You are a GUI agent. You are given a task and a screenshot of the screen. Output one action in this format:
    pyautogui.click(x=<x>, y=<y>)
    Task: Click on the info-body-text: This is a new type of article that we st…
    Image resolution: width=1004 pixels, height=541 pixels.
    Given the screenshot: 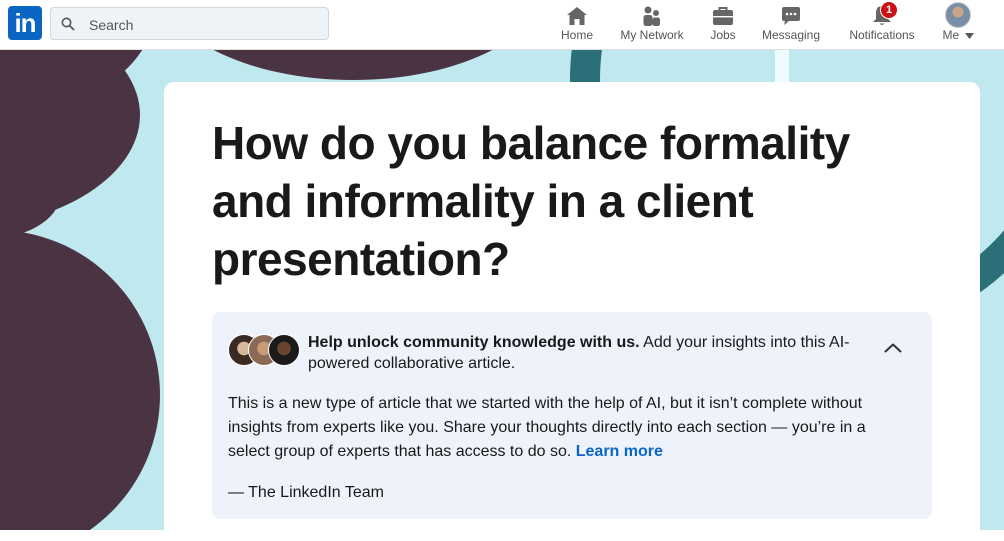 What is the action you would take?
    pyautogui.click(x=547, y=427)
    